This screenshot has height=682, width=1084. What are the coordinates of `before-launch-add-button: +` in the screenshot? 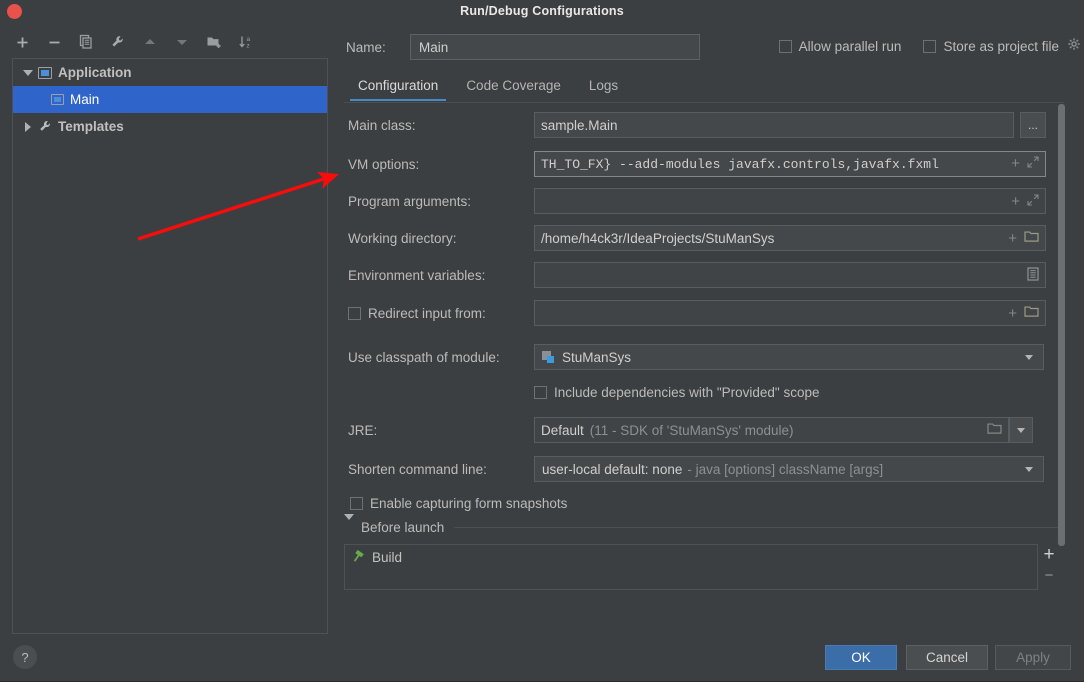 It's located at (1048, 555).